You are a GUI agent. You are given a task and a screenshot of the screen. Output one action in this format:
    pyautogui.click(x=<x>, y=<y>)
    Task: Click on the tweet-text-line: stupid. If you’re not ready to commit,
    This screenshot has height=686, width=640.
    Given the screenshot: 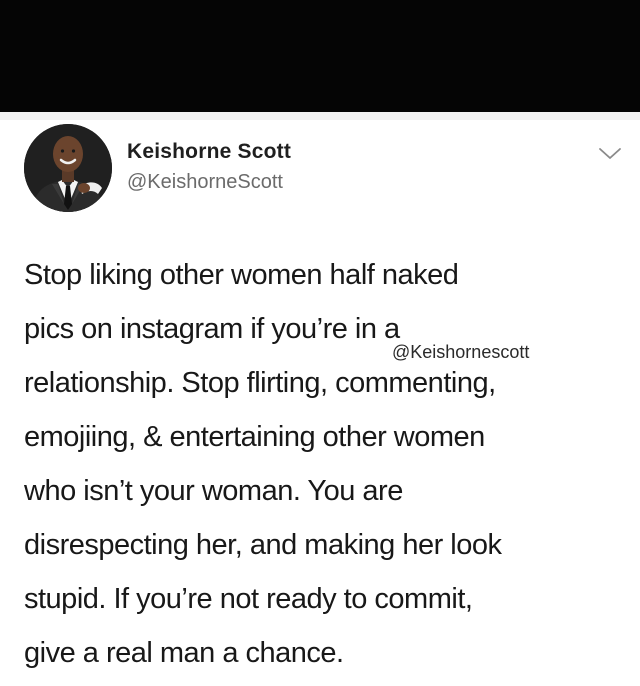 What is the action you would take?
    pyautogui.click(x=248, y=599)
    